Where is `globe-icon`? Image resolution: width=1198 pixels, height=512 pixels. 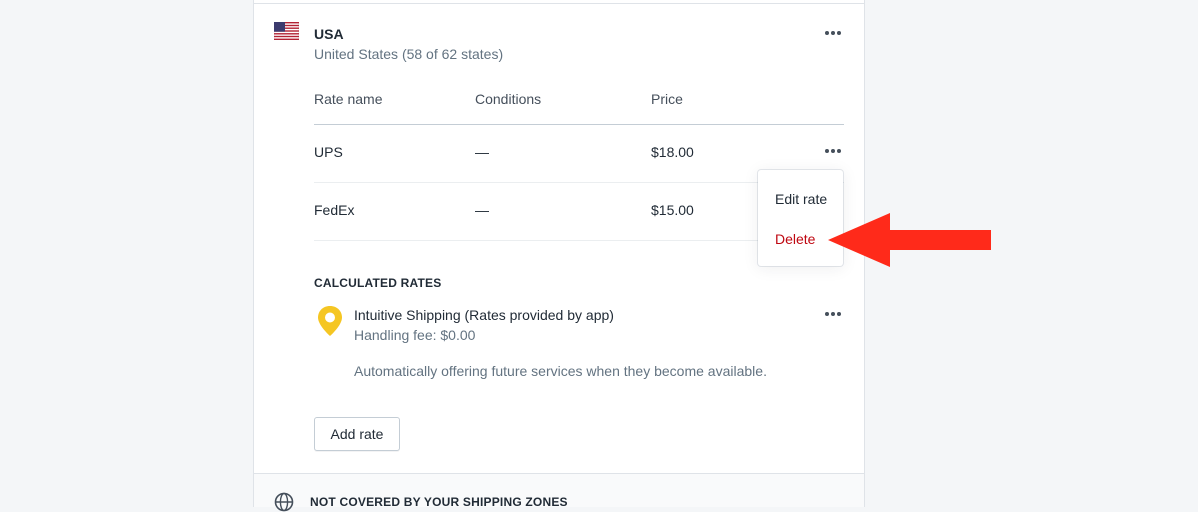
globe-icon is located at coordinates (284, 502).